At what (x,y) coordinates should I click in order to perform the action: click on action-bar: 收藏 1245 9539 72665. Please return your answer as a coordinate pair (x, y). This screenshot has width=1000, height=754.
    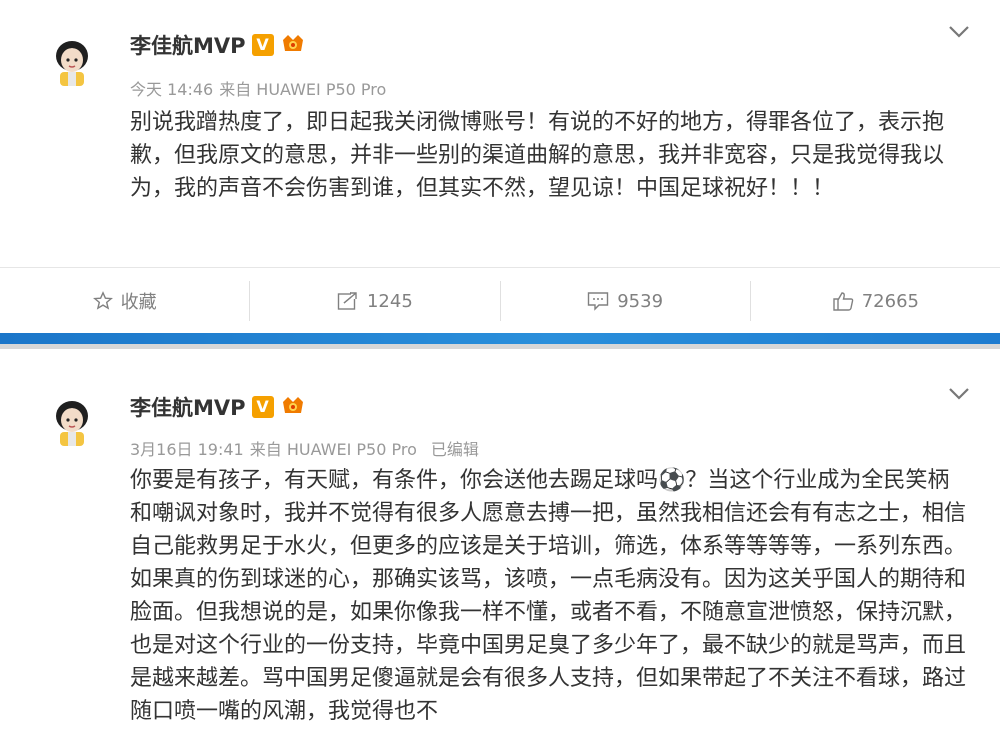
    Looking at the image, I should click on (500, 300).